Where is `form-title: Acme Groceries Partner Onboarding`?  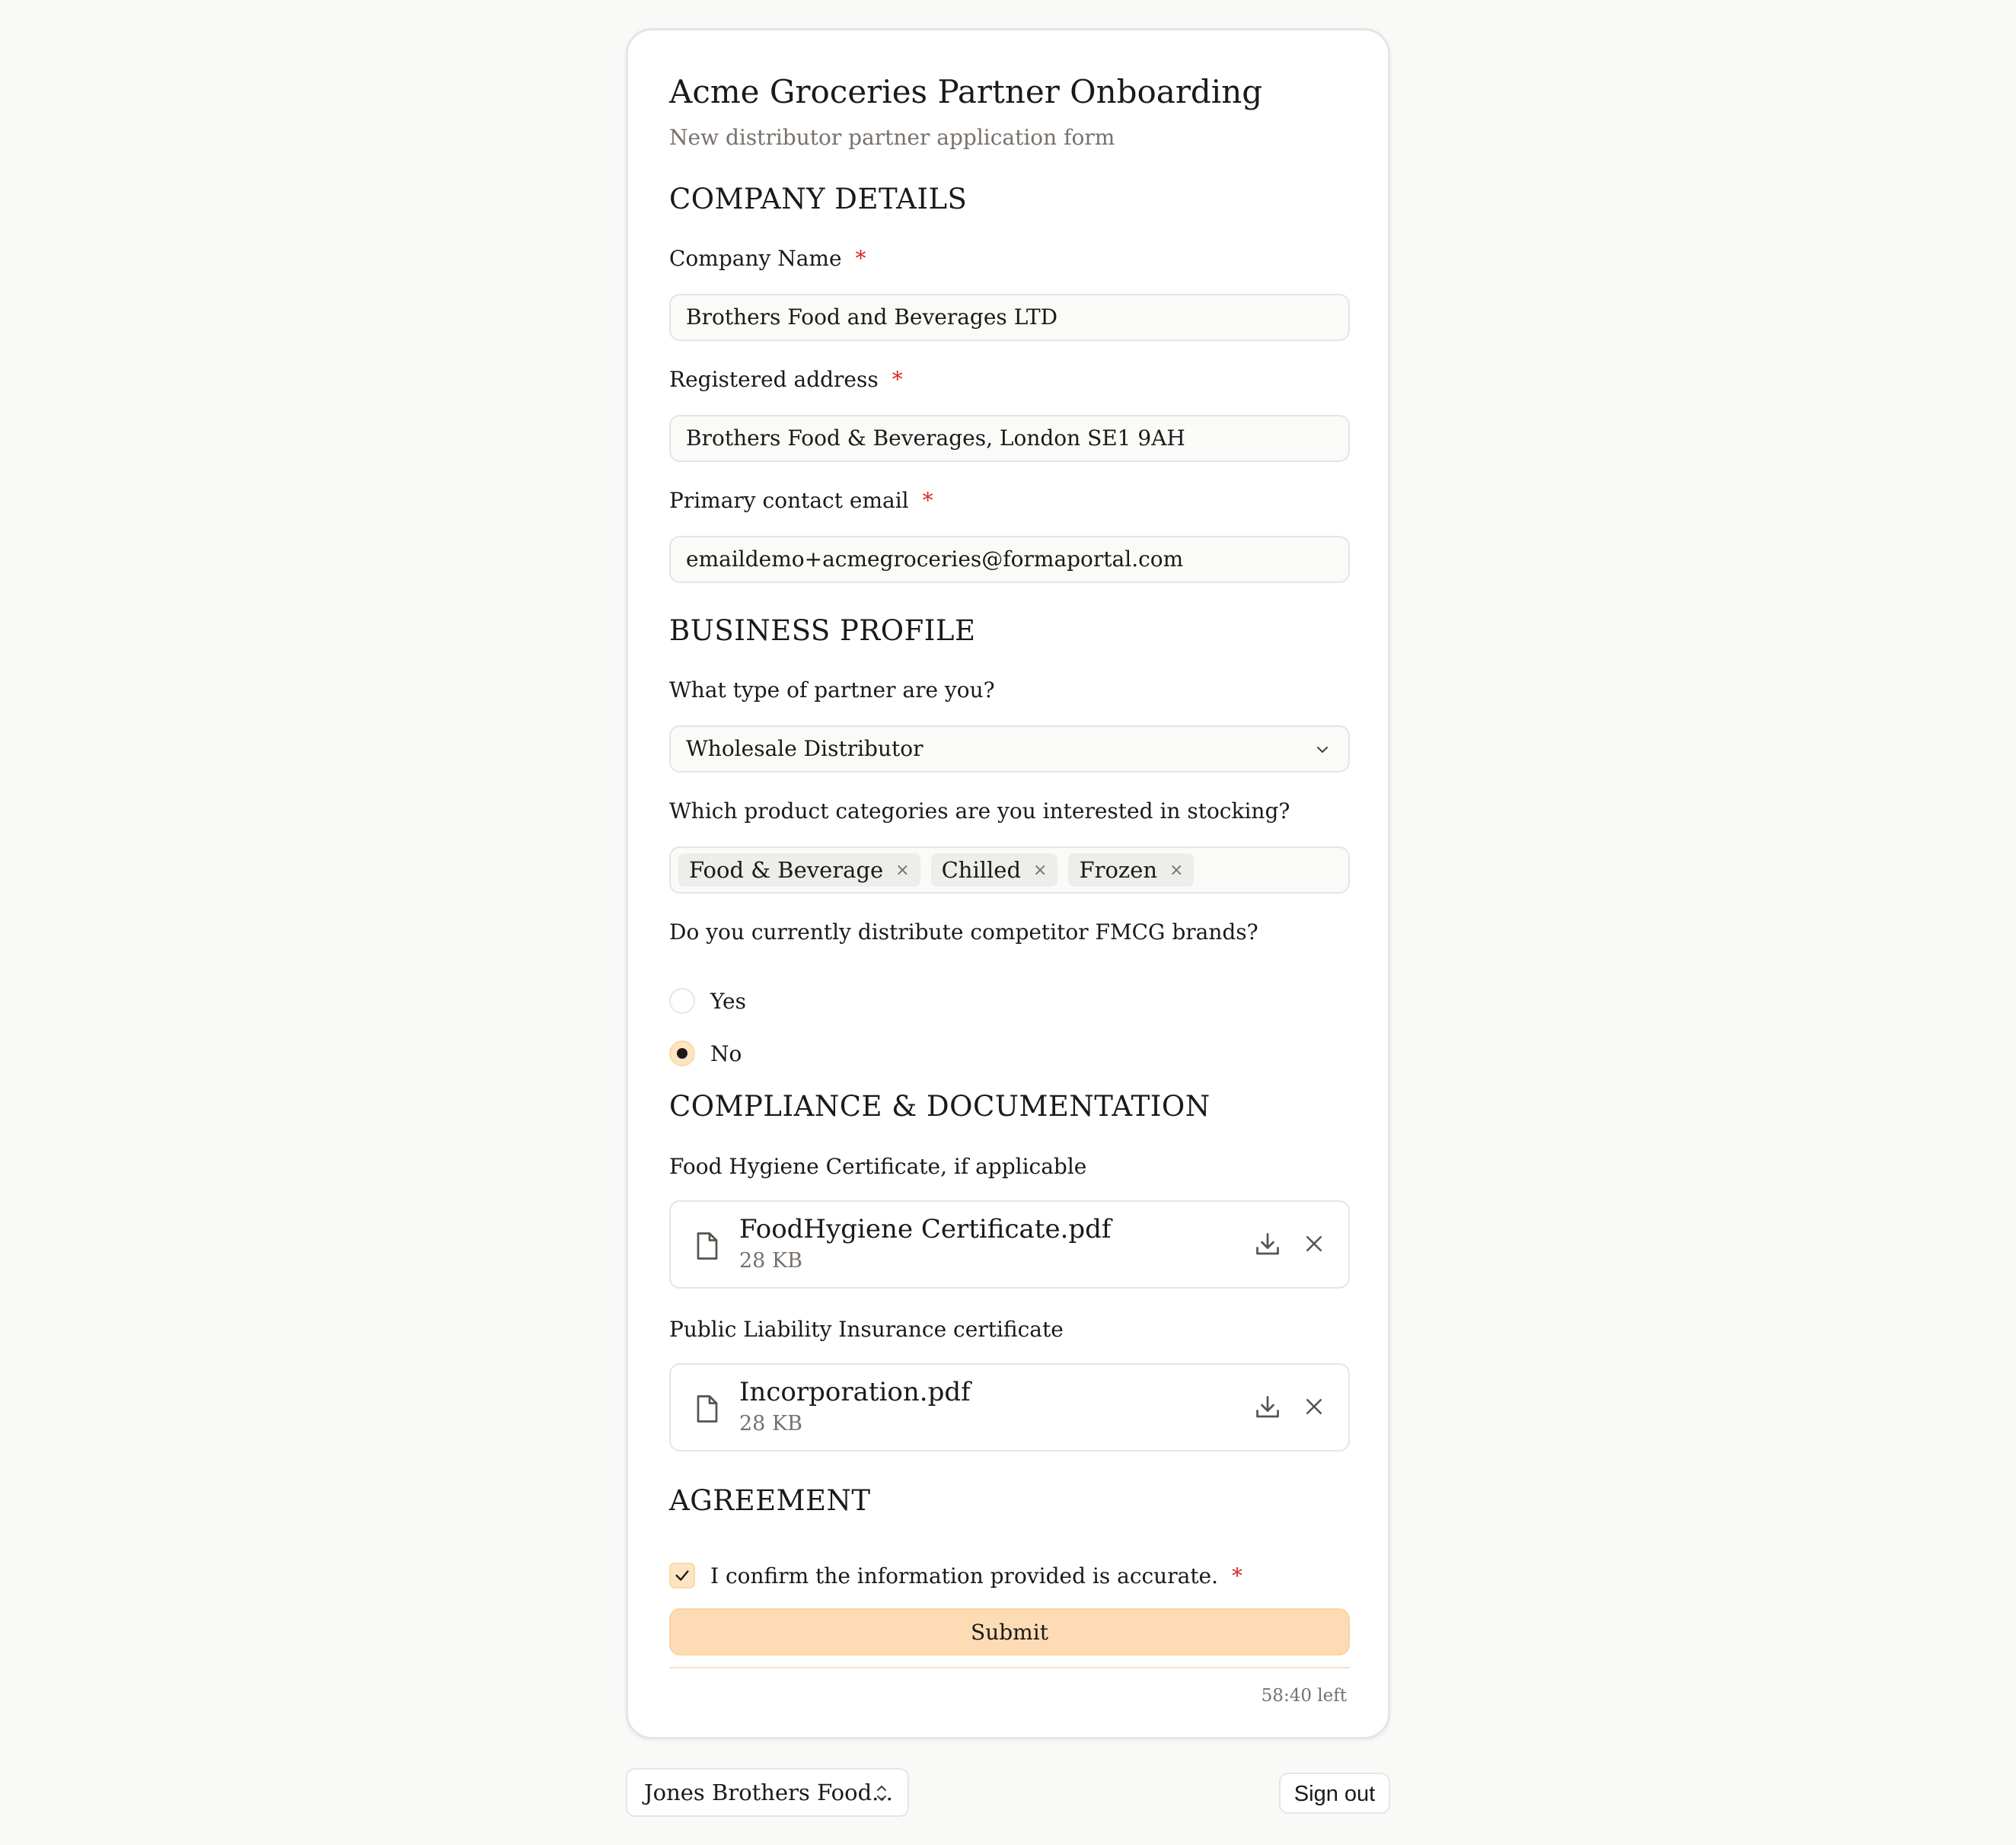
form-title: Acme Groceries Partner Onboarding is located at coordinates (966, 91).